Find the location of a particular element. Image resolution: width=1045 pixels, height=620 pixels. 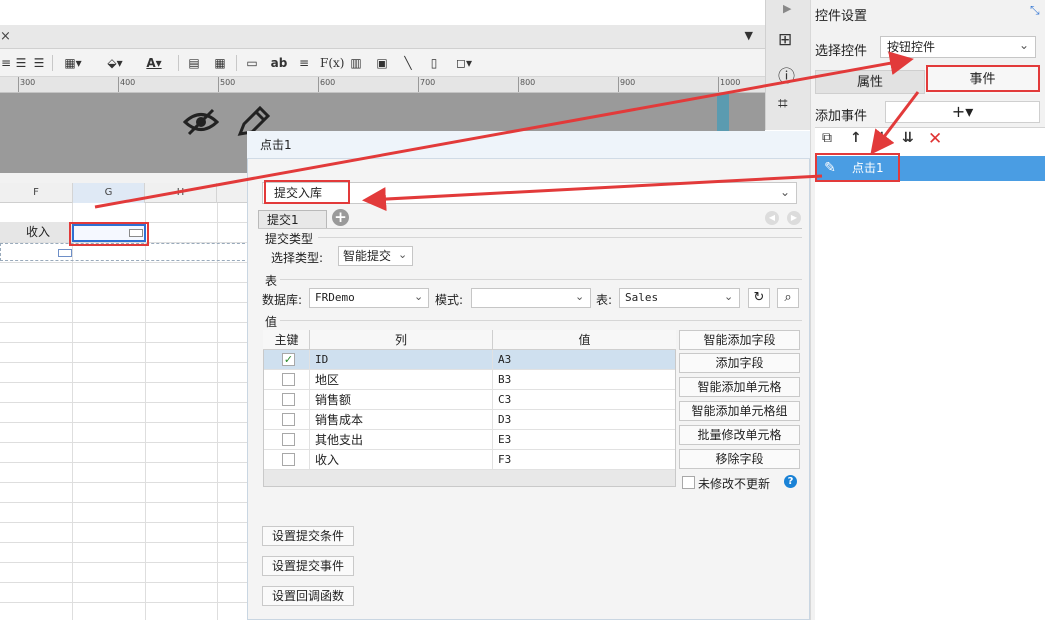

no-update-label: 未修改不更新 is located at coordinates (734, 484).